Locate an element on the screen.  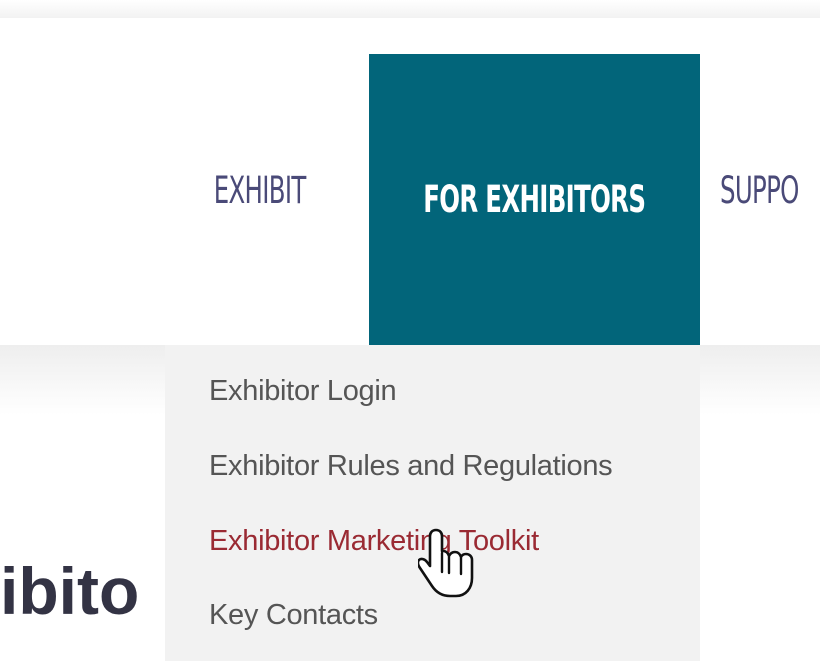
nav-item-support: SUPPO is located at coordinates (770, 190).